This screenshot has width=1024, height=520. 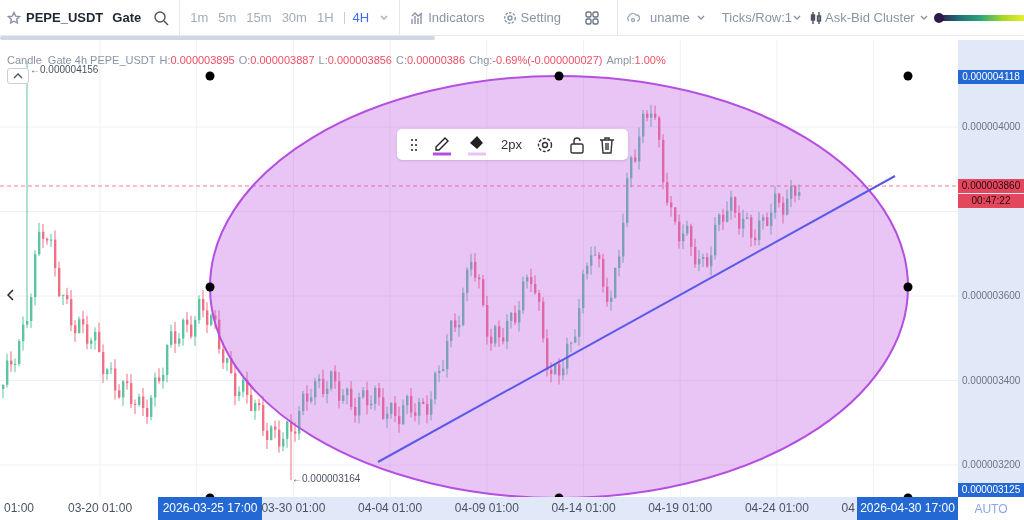 What do you see at coordinates (401, 60) in the screenshot?
I see `ohlc-label: C:` at bounding box center [401, 60].